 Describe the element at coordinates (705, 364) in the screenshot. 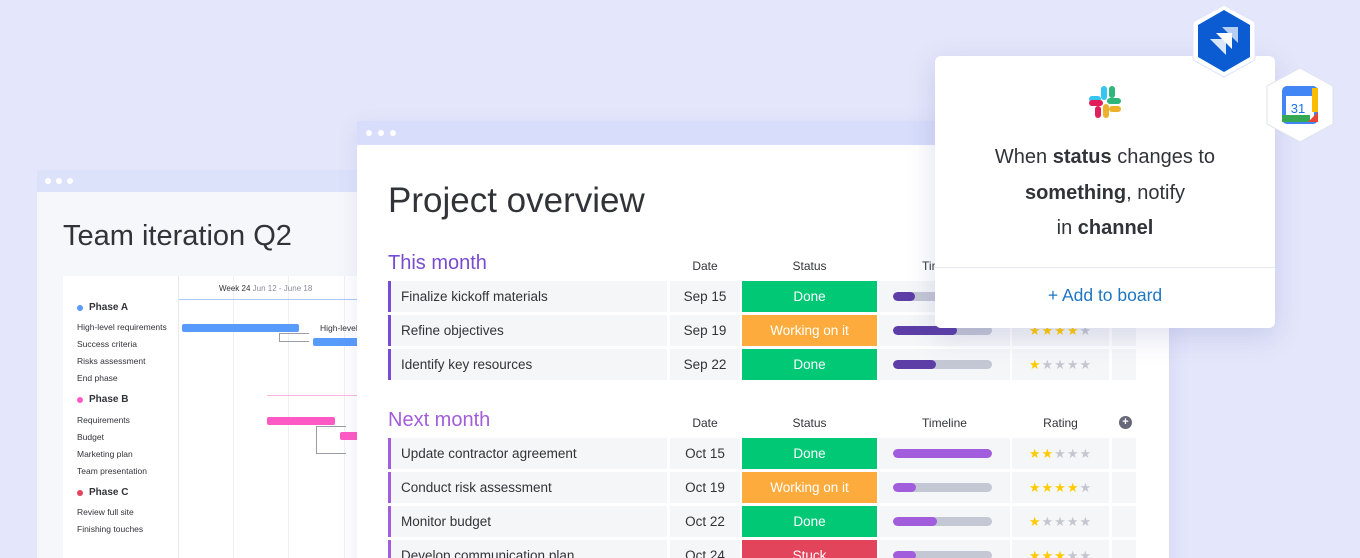

I see `item-date: Sep 22` at that location.